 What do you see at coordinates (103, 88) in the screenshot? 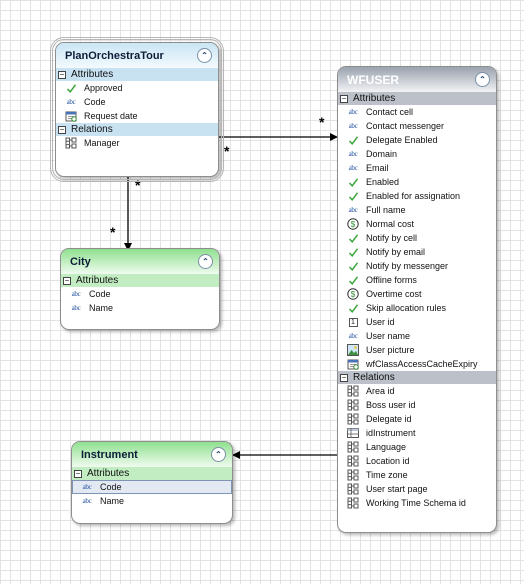
I see `field-label: Approved` at bounding box center [103, 88].